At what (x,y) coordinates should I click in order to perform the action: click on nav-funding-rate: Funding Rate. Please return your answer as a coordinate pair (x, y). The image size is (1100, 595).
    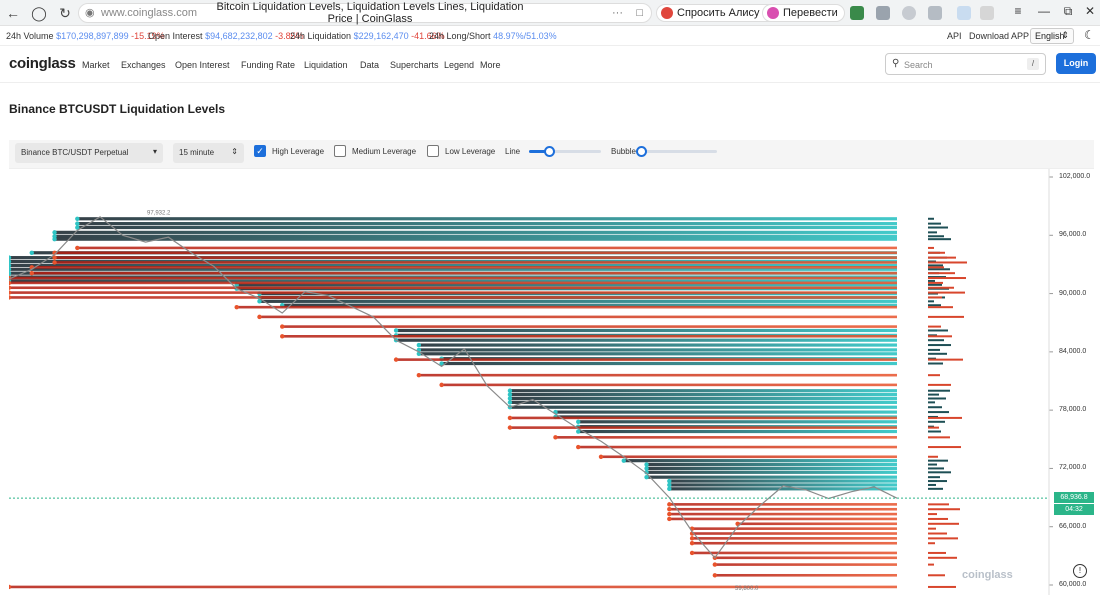
    Looking at the image, I should click on (268, 65).